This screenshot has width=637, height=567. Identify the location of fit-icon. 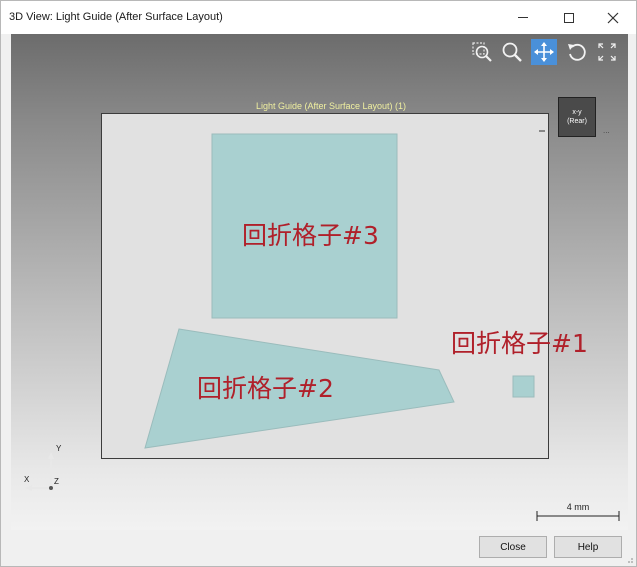
(607, 52).